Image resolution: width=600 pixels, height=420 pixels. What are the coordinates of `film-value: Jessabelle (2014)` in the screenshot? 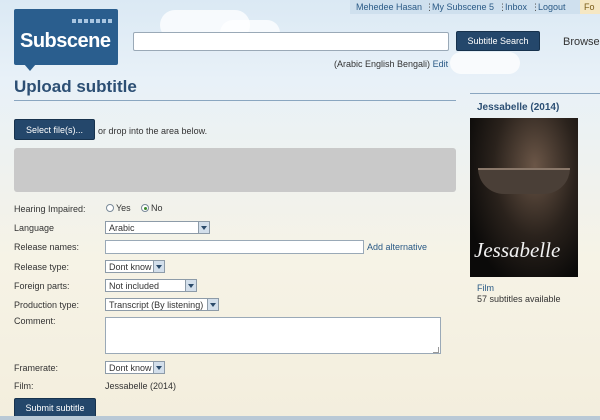 It's located at (141, 386).